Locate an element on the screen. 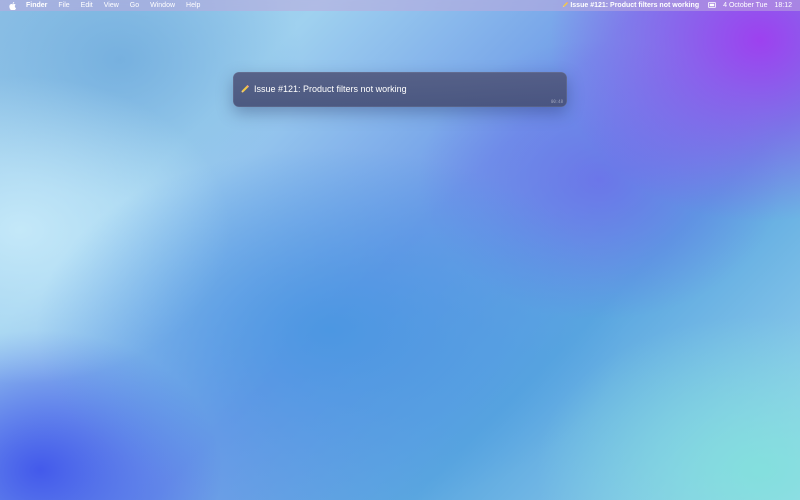 The image size is (800, 500). apple-logo-icon is located at coordinates (12, 5).